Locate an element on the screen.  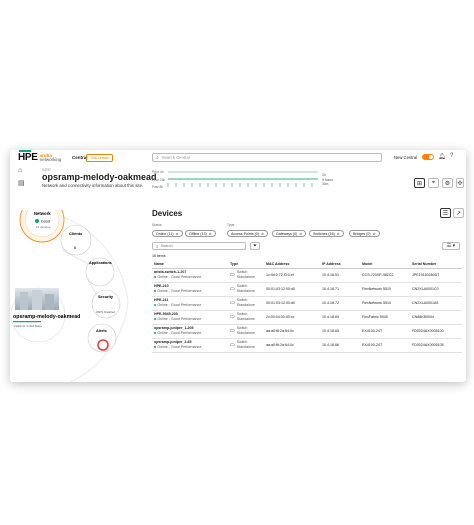
new-central-toggle is located at coordinates (428, 157).